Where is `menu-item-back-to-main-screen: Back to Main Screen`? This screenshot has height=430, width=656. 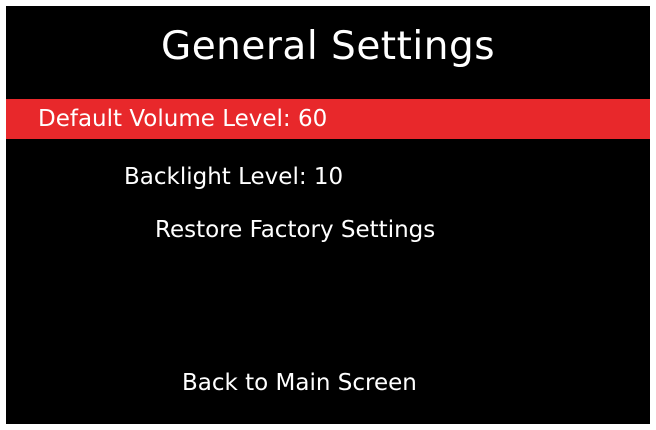
menu-item-back-to-main-screen: Back to Main Screen is located at coordinates (299, 383).